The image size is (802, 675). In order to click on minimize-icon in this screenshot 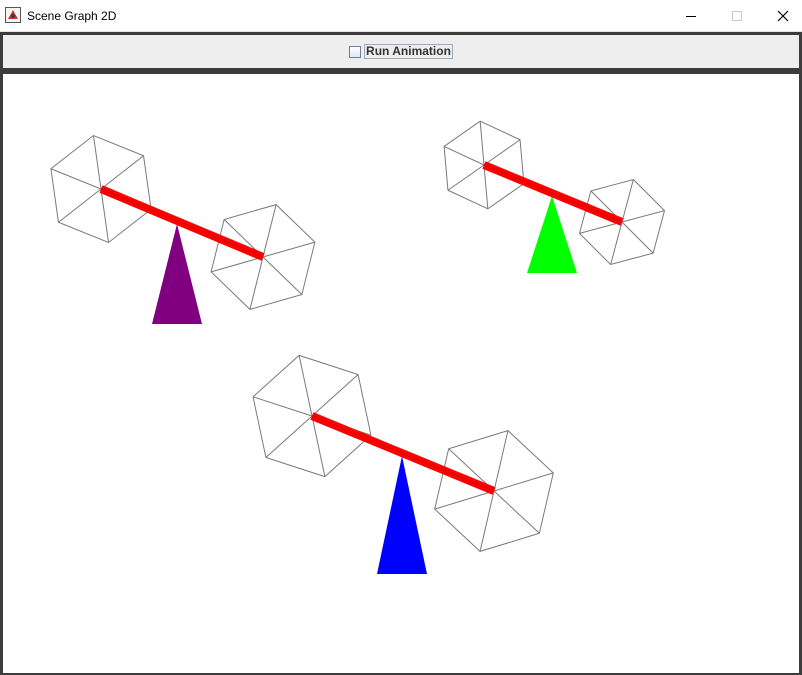, I will do `click(691, 16)`.